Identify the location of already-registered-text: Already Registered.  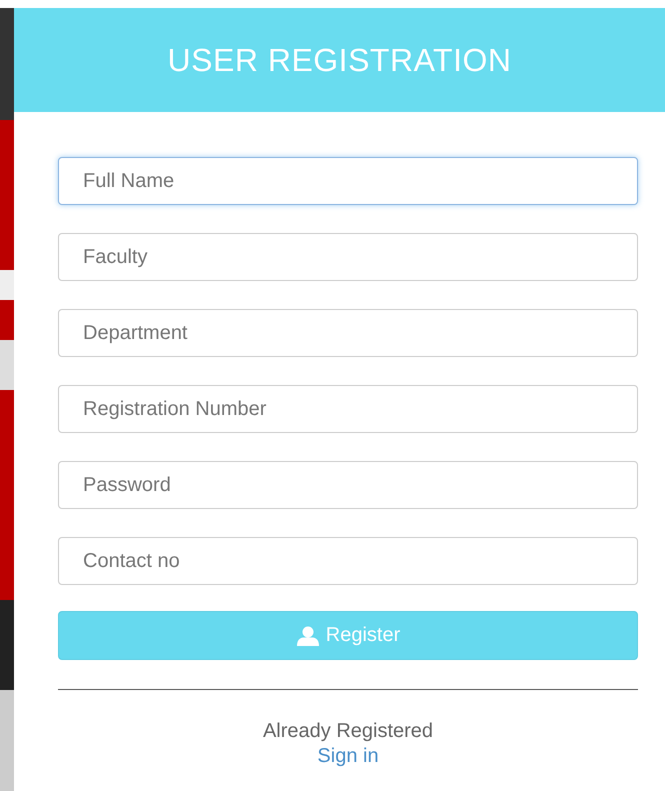
(348, 731).